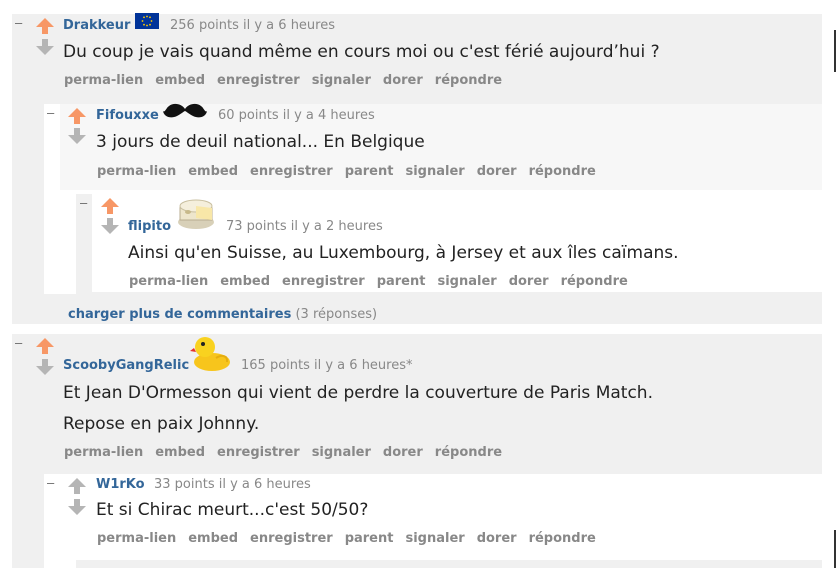 The height and width of the screenshot is (568, 838). I want to click on comment-meta: 33 points il y a 6 heures, so click(232, 484).